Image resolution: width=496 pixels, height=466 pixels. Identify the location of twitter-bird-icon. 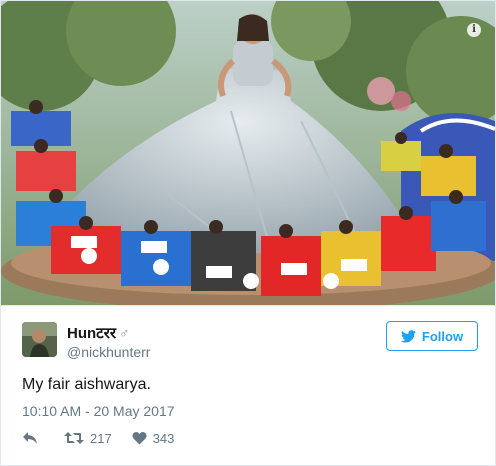
(408, 335).